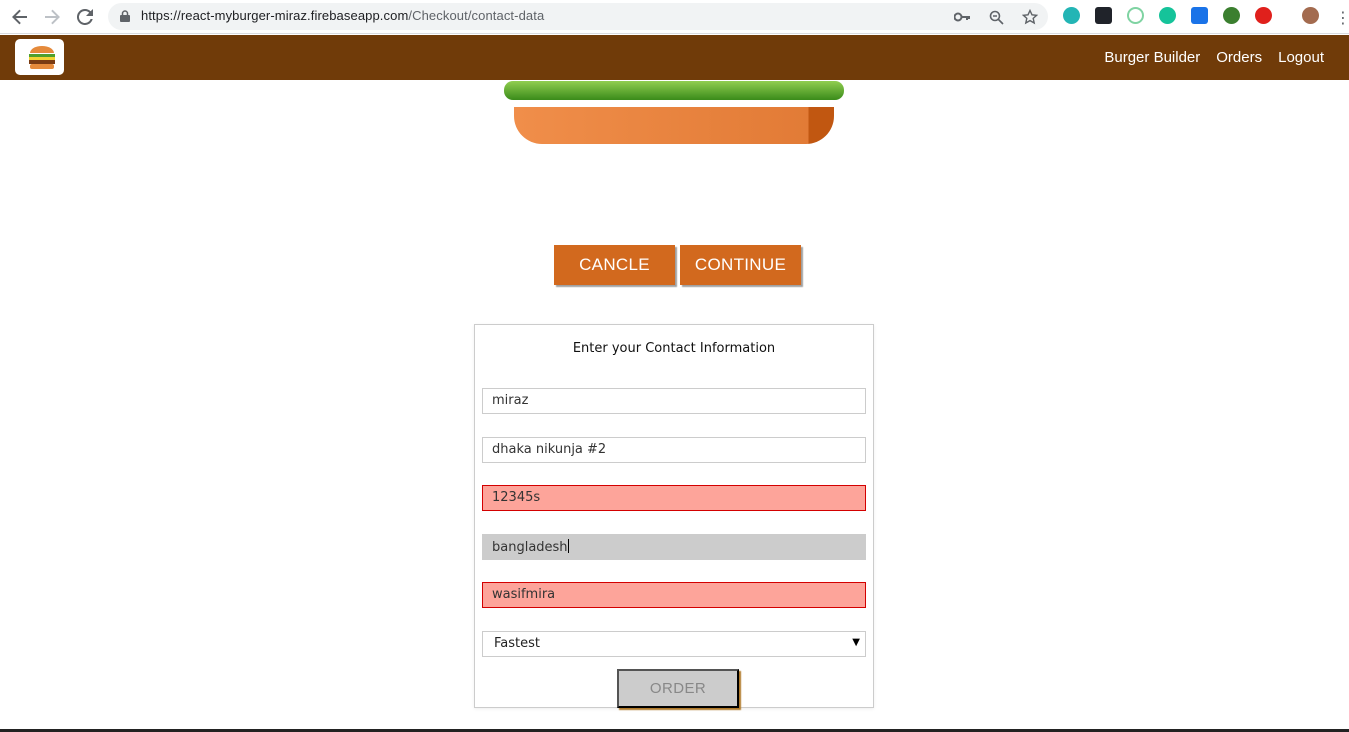 This screenshot has height=732, width=1349. I want to click on app-toolbar: Burger Builder Orders Logout, so click(674, 57).